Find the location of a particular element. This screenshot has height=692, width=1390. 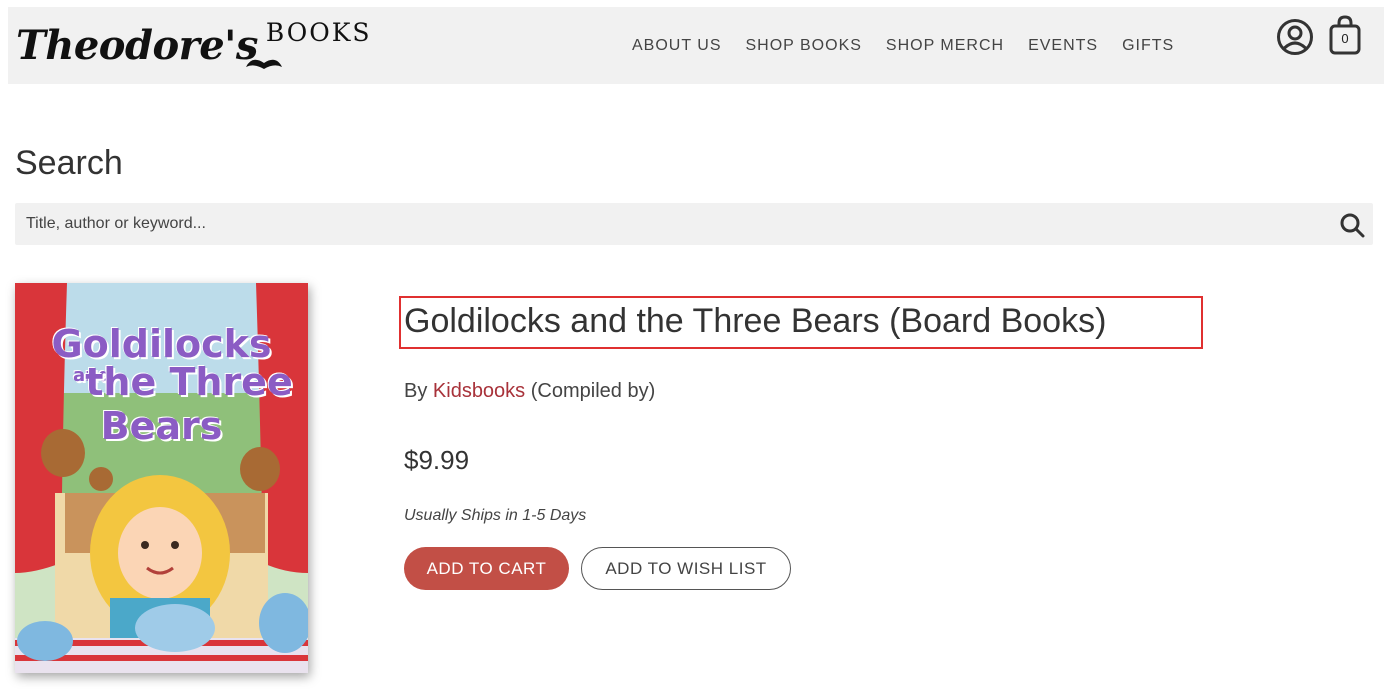

search-bar is located at coordinates (694, 224).